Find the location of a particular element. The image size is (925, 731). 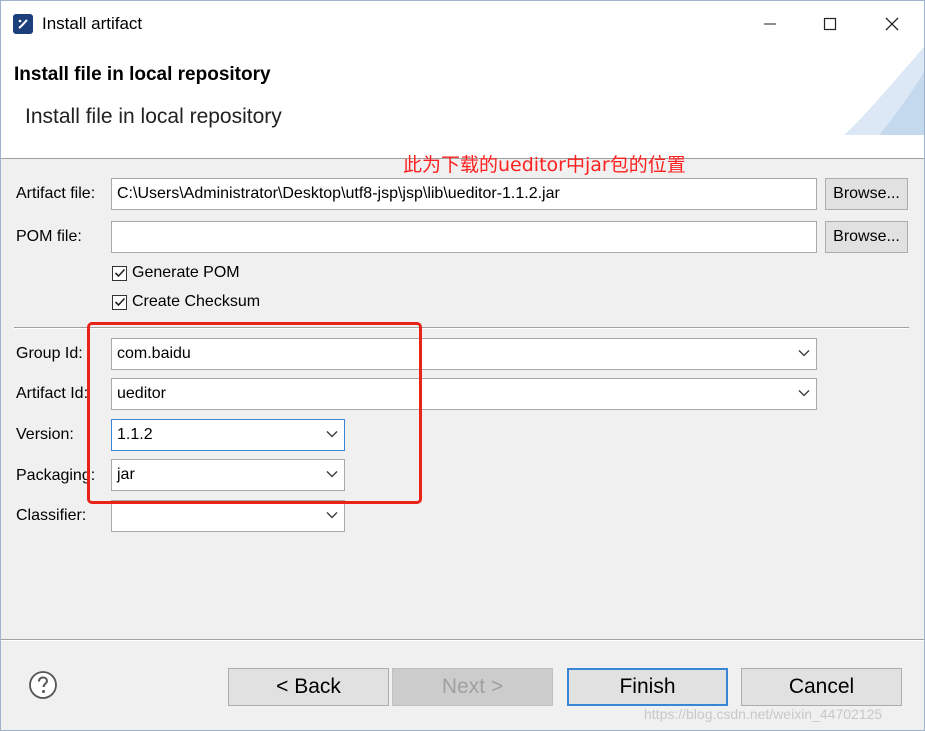

window-title: Install artifact is located at coordinates (92, 23).